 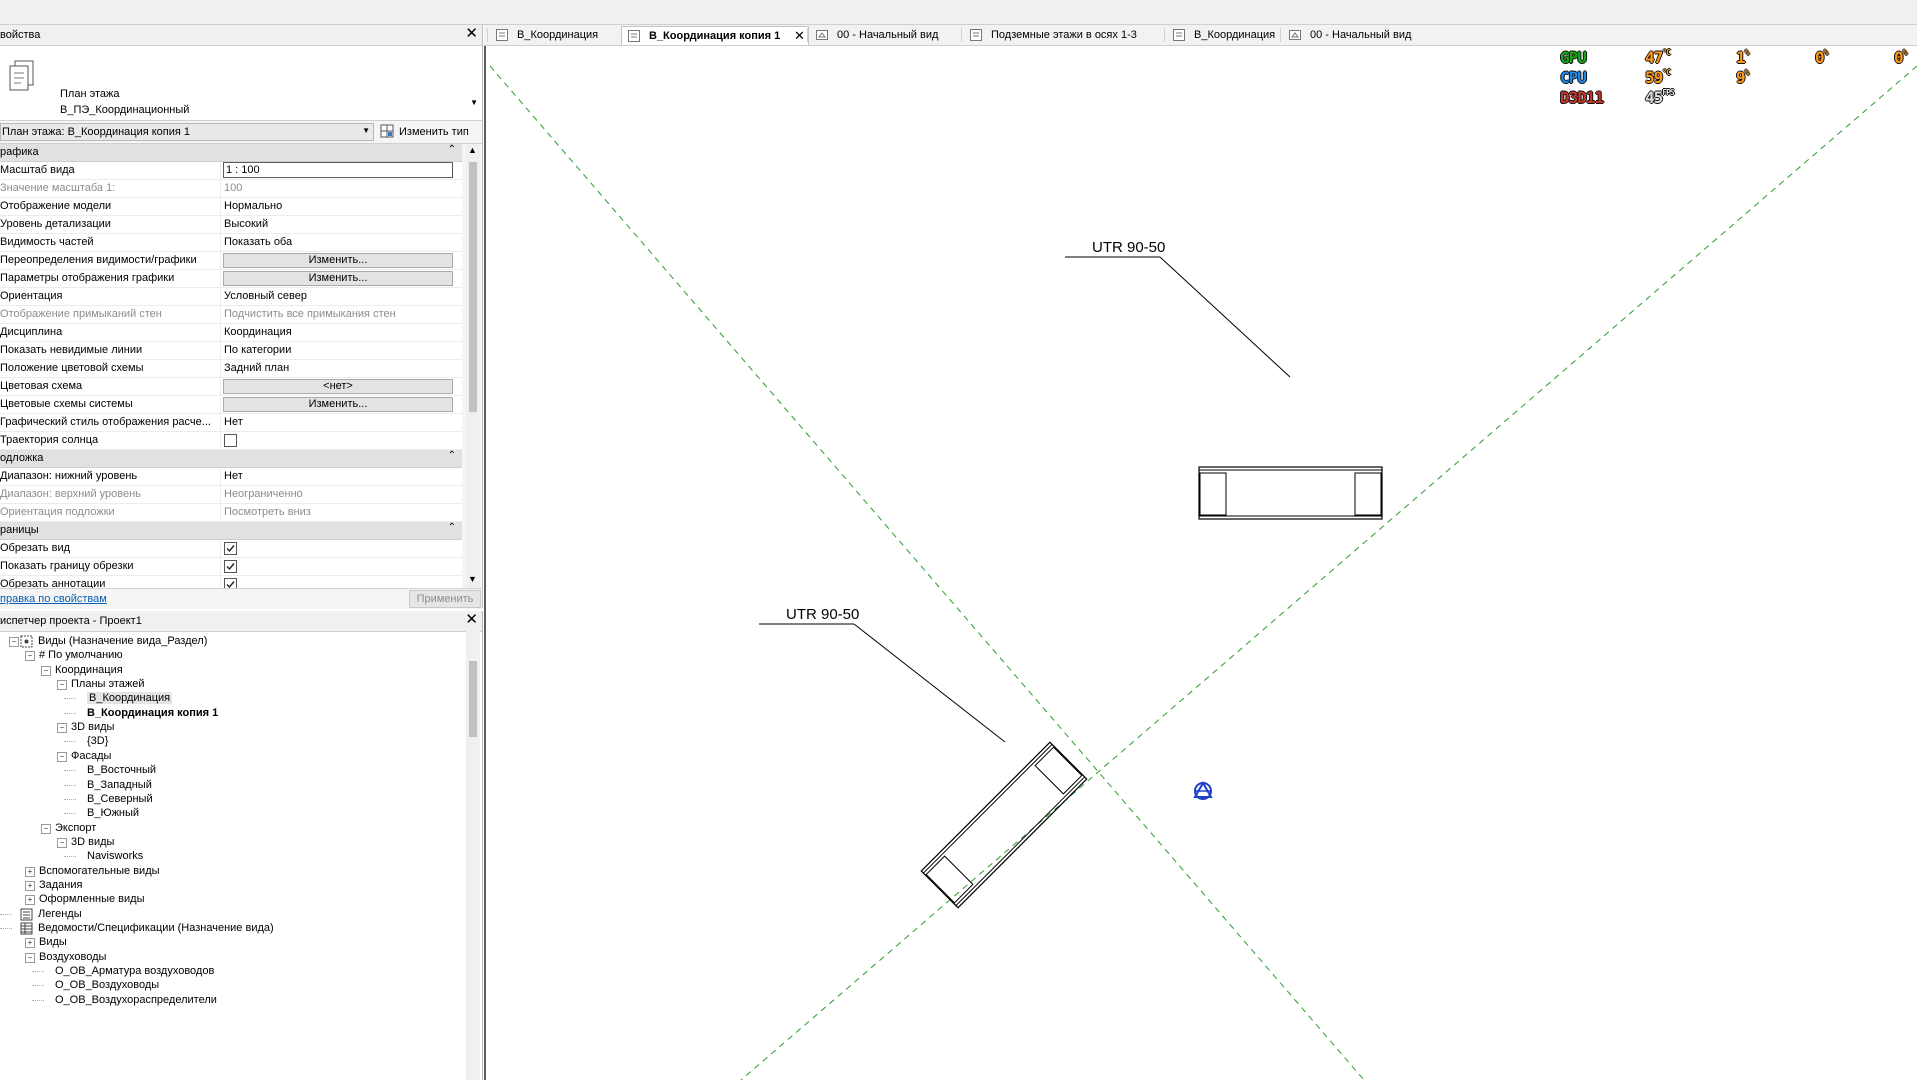 What do you see at coordinates (231, 459) in the screenshot?
I see `property-section-header: одложка ⌃` at bounding box center [231, 459].